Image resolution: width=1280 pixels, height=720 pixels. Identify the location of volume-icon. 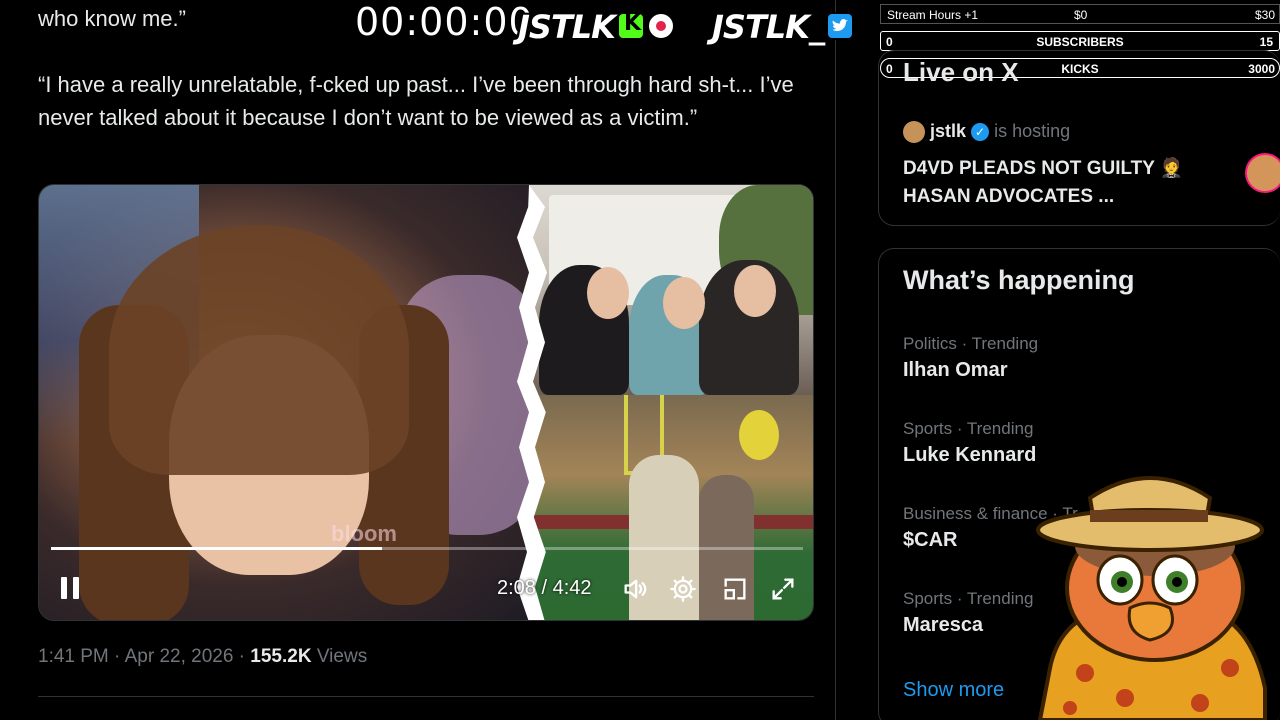
(635, 589).